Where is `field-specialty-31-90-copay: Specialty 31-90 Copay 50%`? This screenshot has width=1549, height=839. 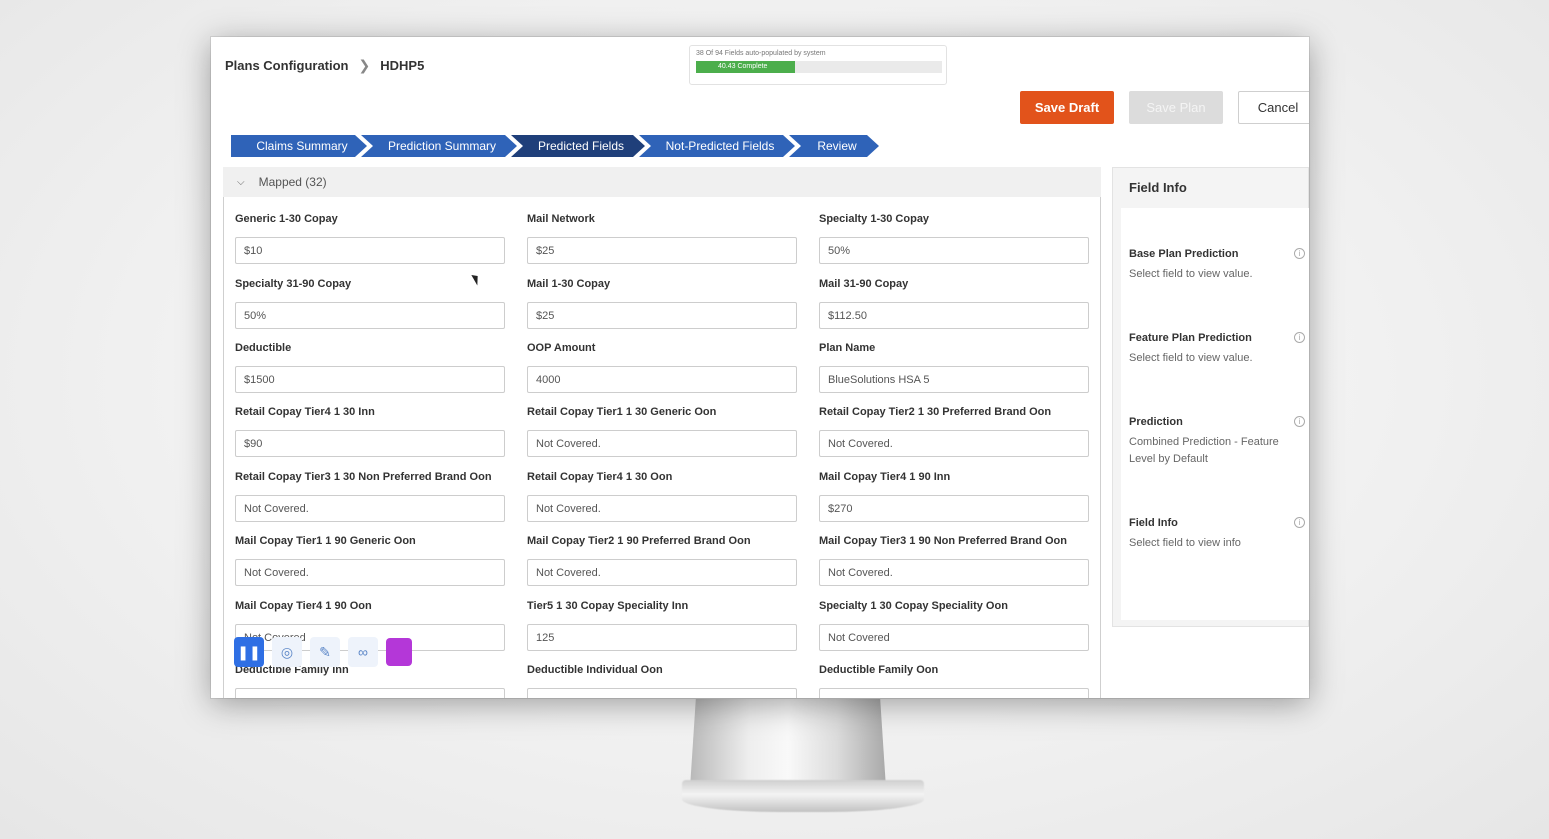
field-specialty-31-90-copay: Specialty 31-90 Copay 50% is located at coordinates (370, 303).